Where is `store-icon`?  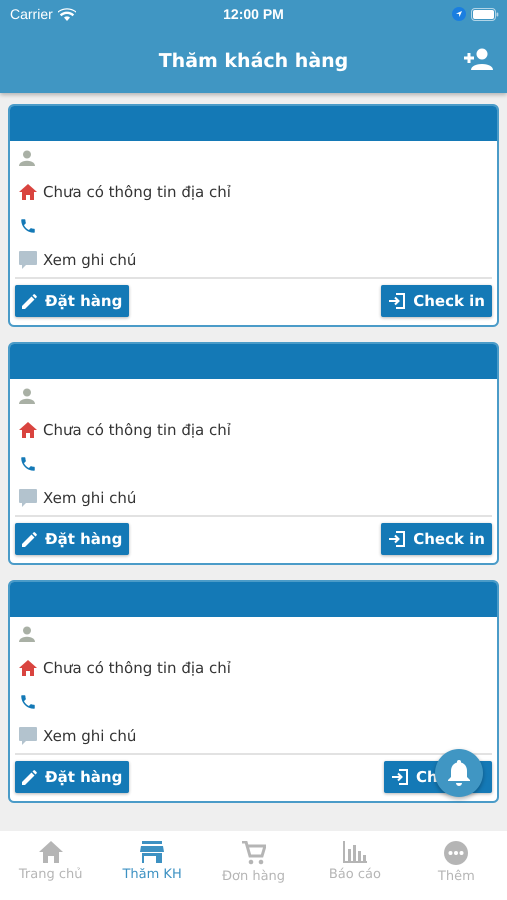
store-icon is located at coordinates (152, 852).